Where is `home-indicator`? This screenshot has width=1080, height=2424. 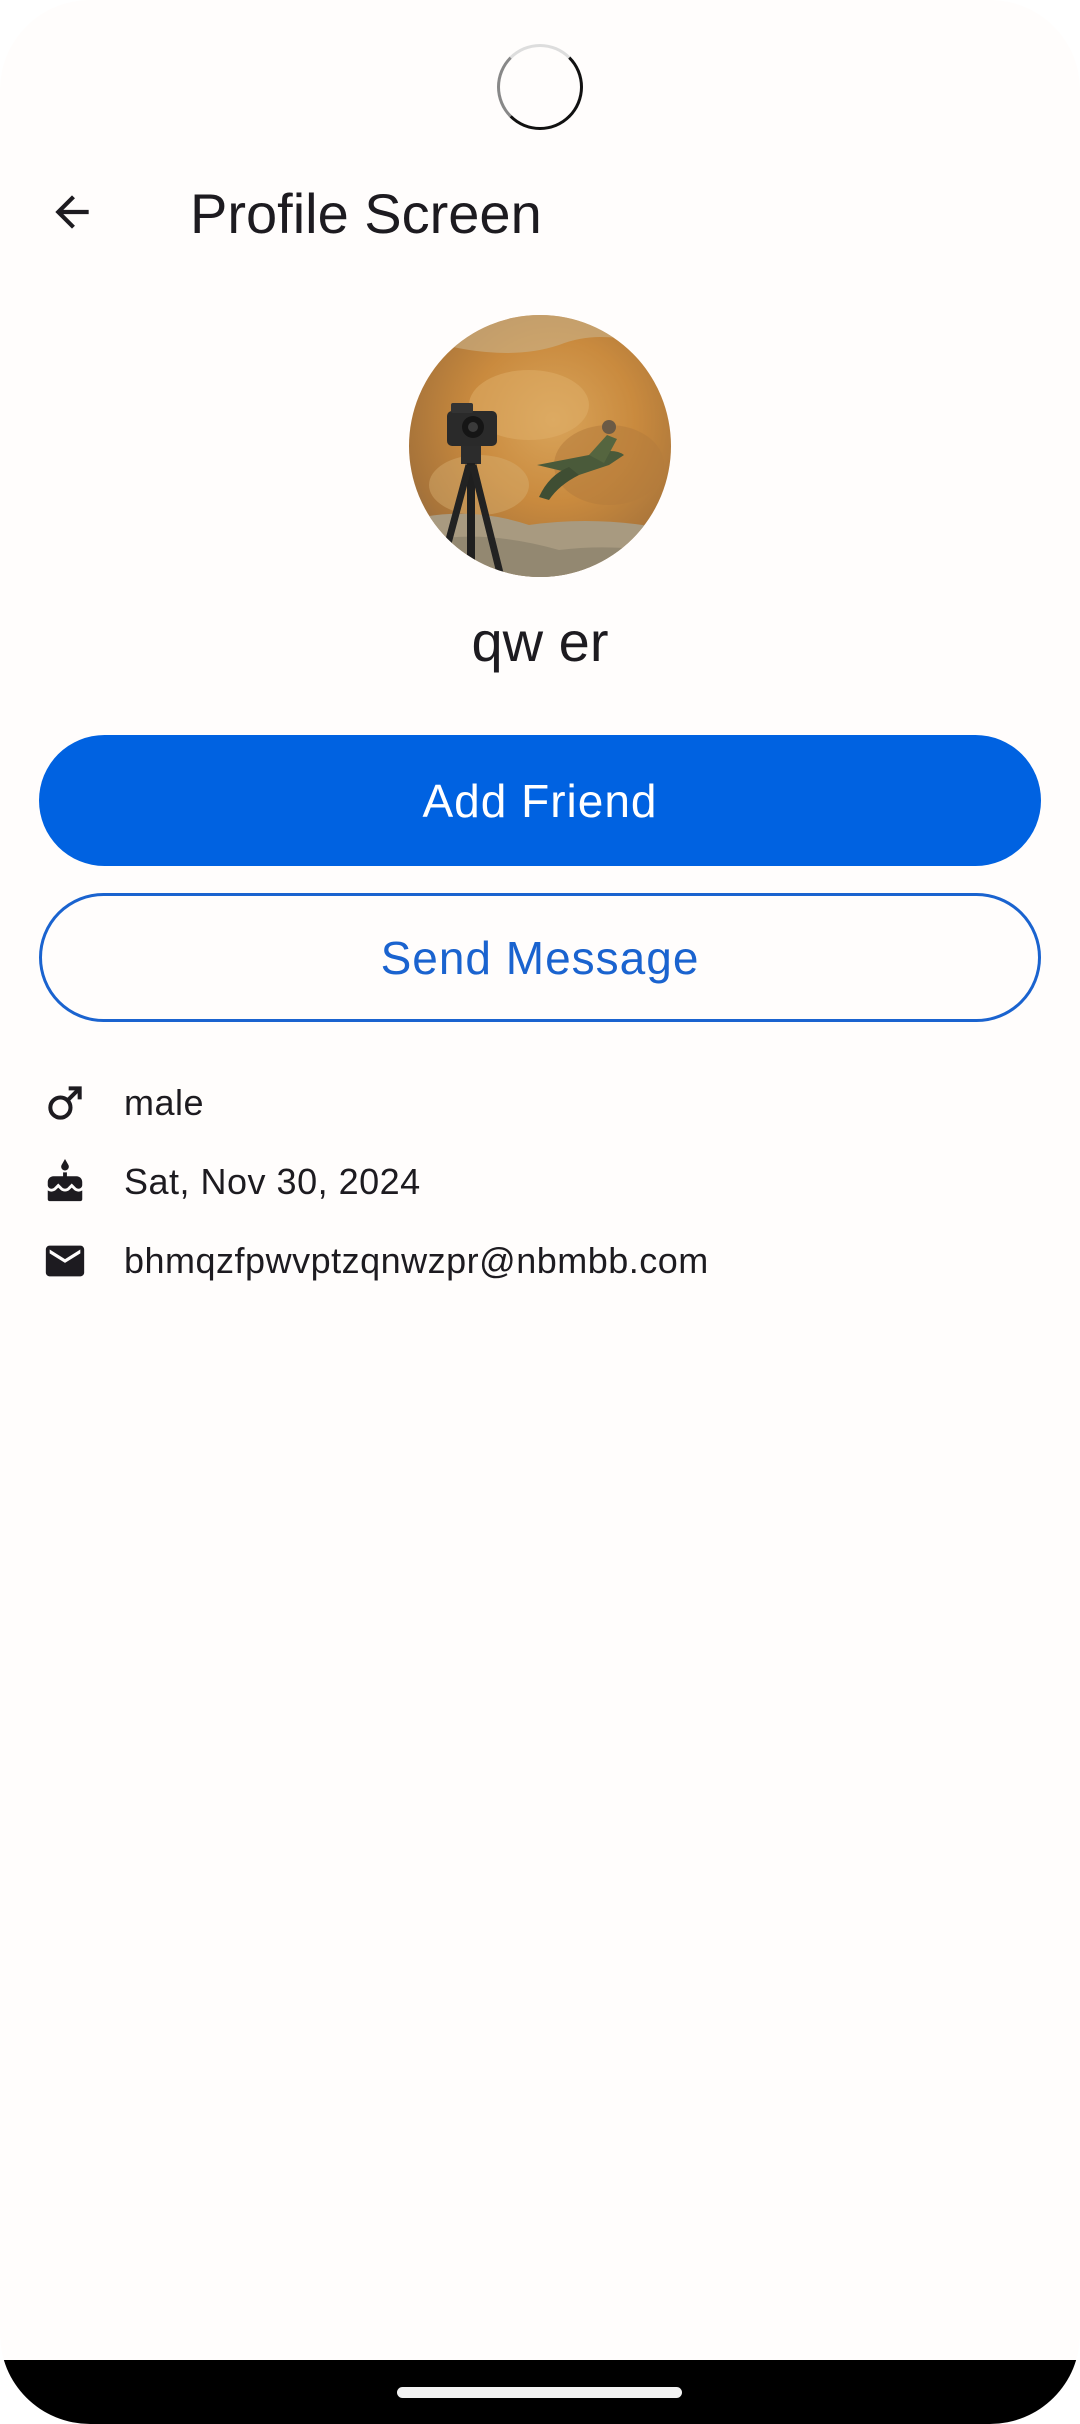 home-indicator is located at coordinates (539, 2392).